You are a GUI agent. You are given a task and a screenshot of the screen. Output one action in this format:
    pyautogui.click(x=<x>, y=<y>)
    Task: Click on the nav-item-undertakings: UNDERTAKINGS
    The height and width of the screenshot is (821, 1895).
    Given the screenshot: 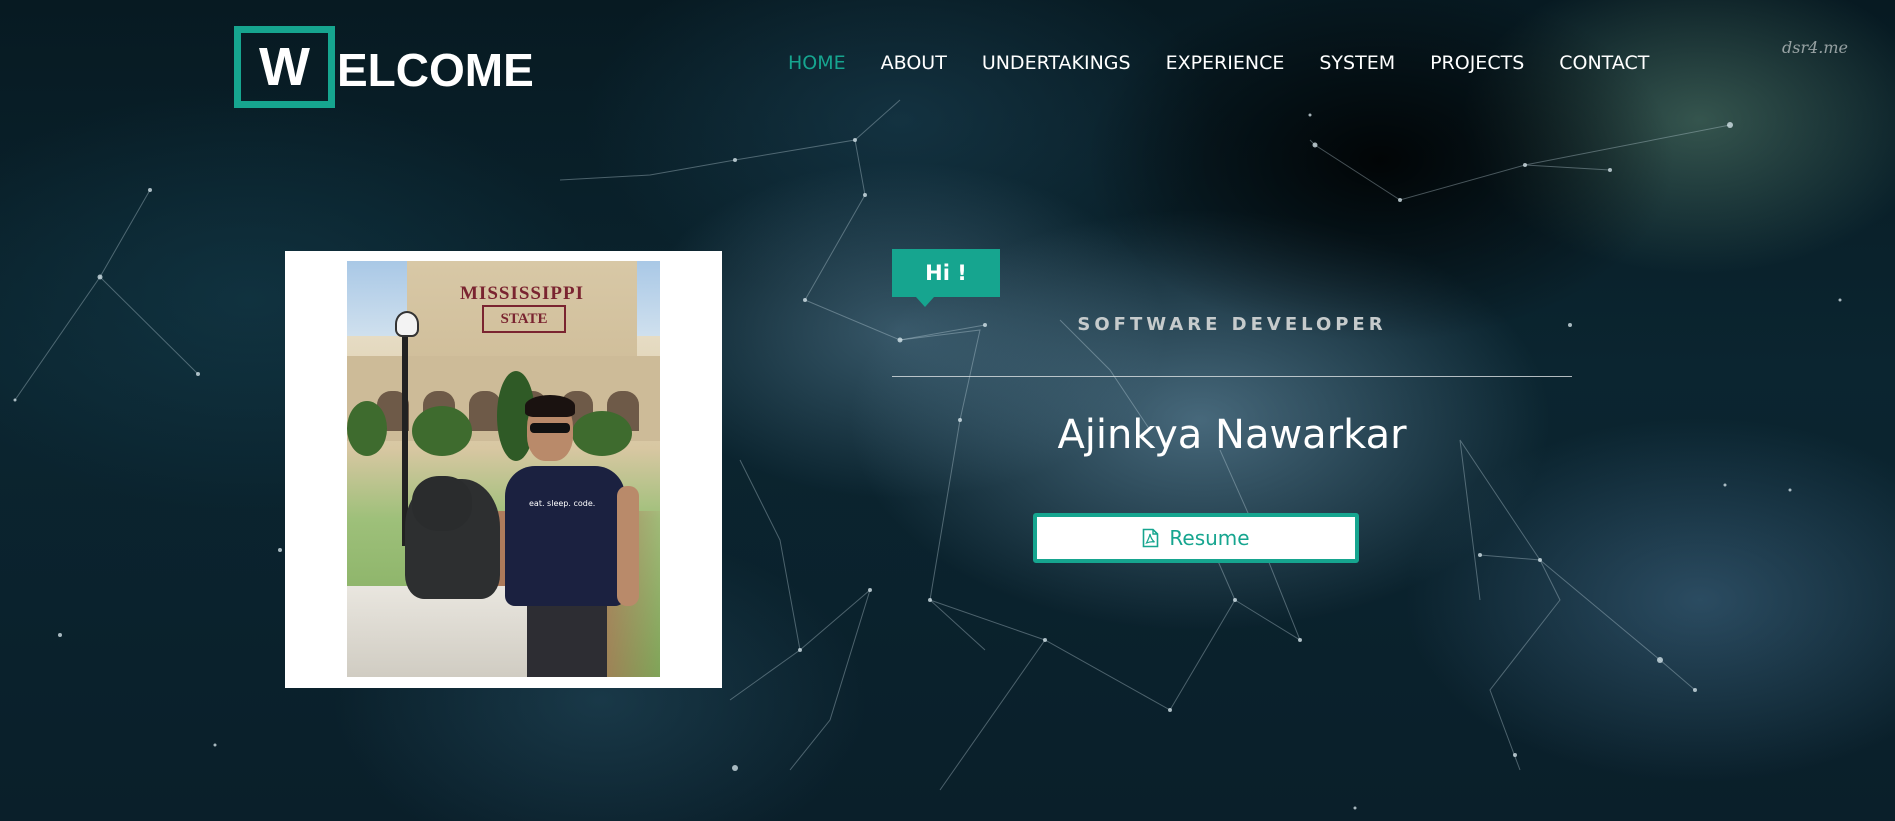 What is the action you would take?
    pyautogui.click(x=1056, y=63)
    